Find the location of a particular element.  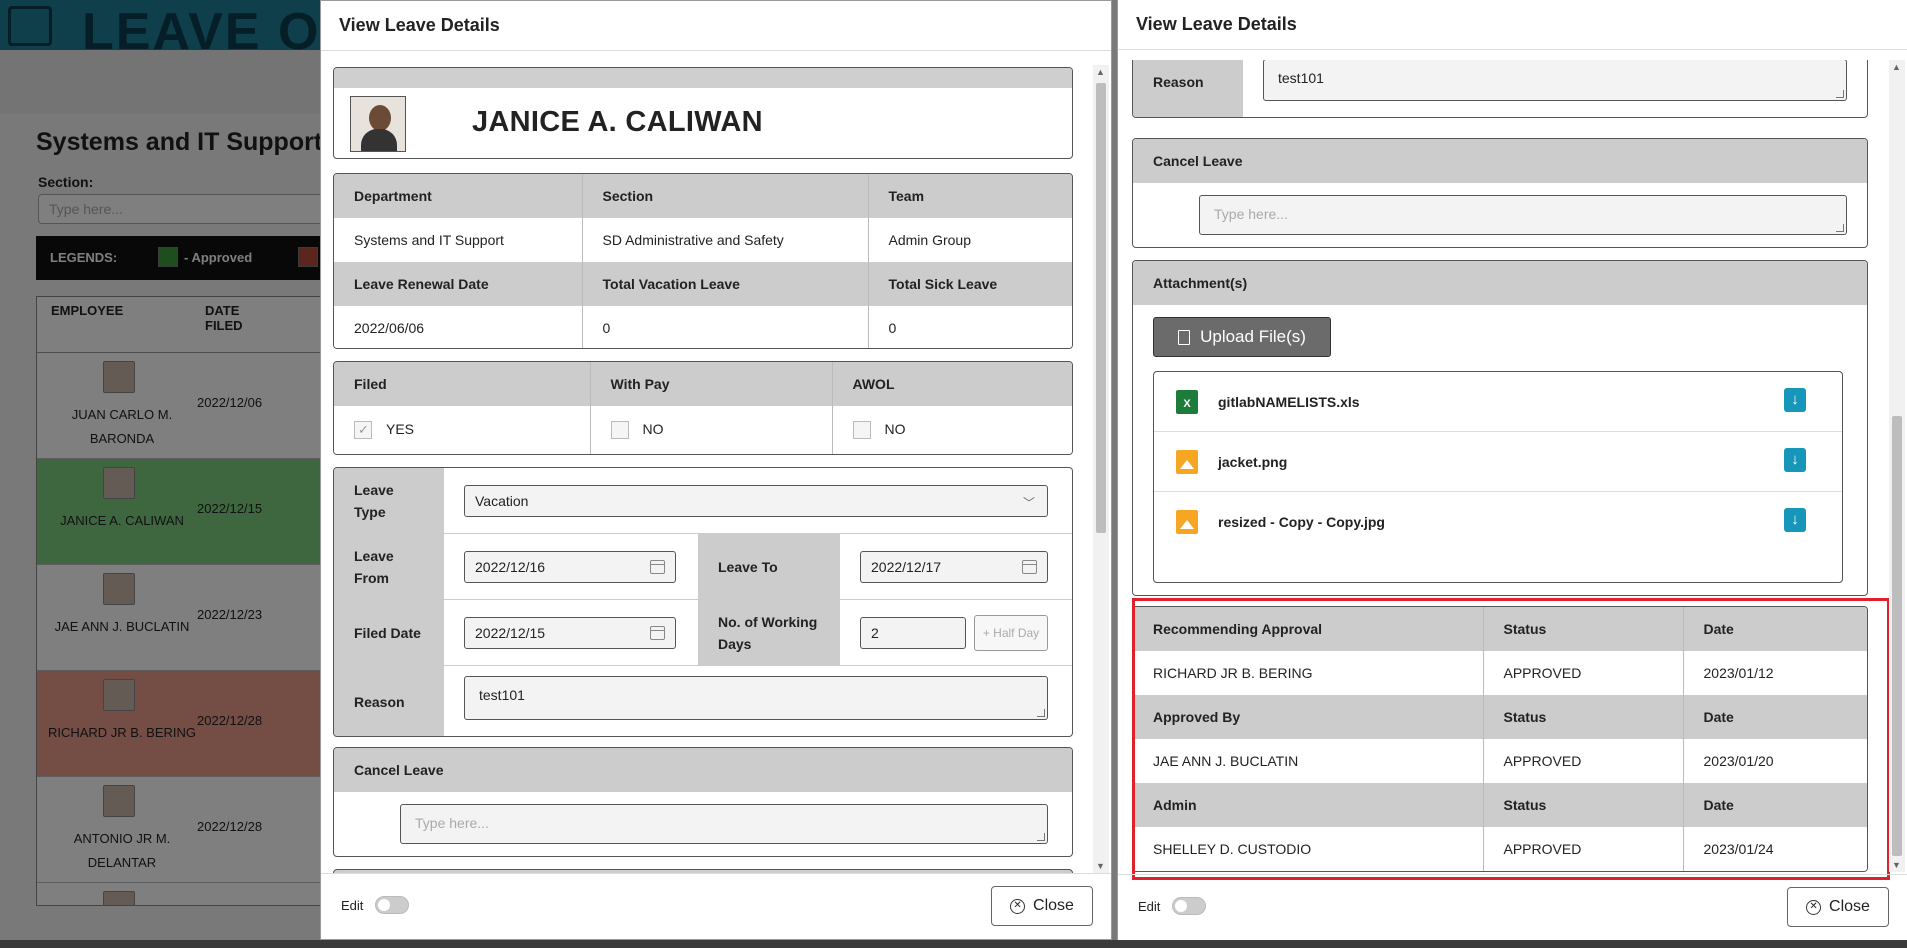

leave-from-label: Leave From is located at coordinates (389, 566).